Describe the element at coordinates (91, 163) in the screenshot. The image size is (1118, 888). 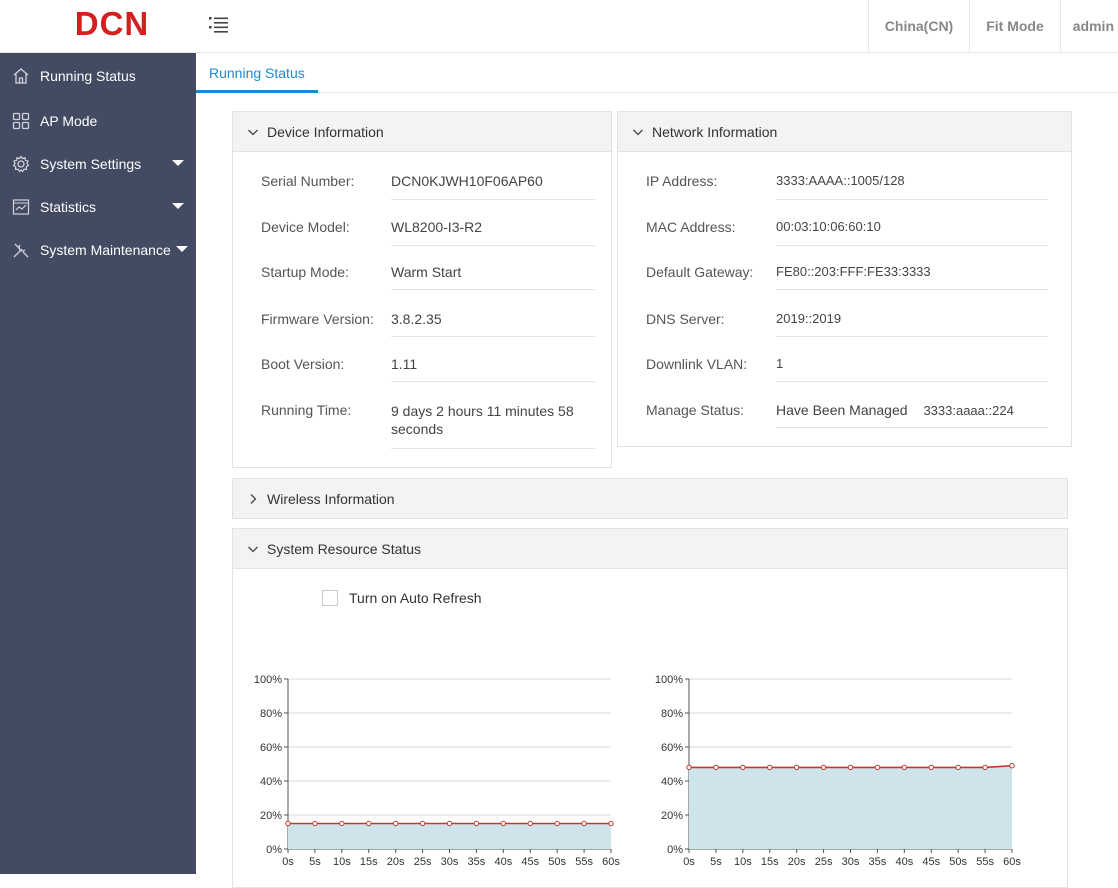
I see `sidebar-item-label: System Settings` at that location.